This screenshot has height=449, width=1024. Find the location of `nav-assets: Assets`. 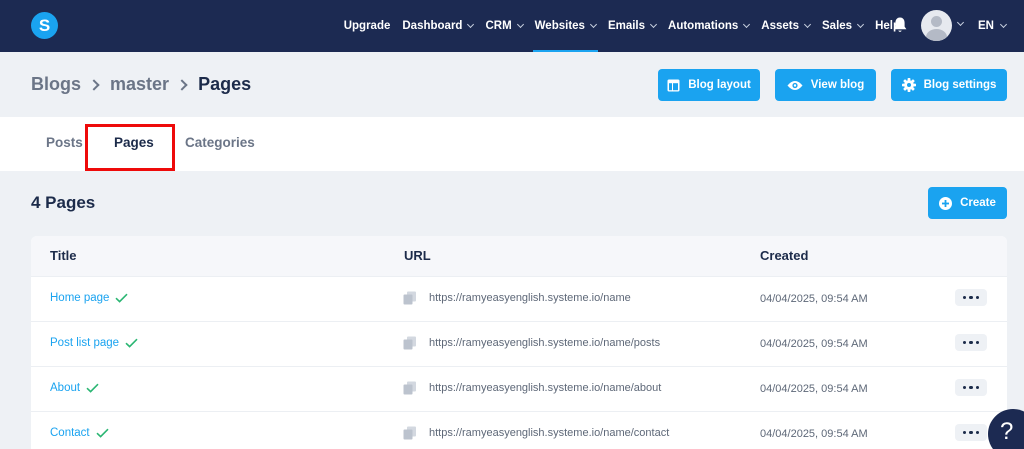

nav-assets: Assets is located at coordinates (785, 26).